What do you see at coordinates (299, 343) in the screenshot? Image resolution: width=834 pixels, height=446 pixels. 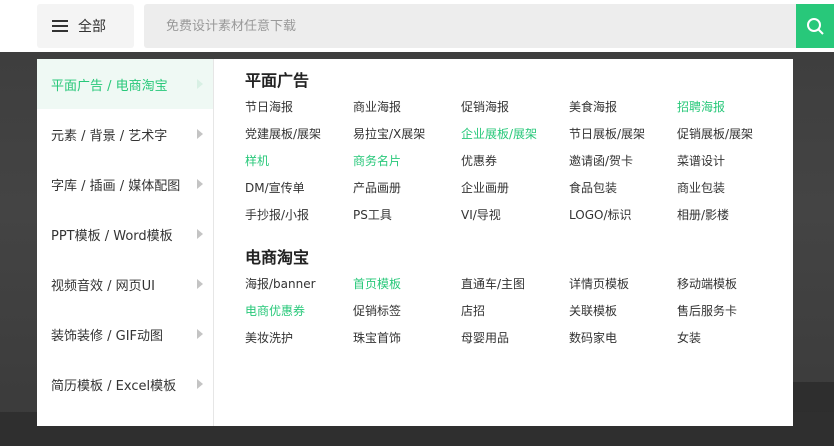 I see `category-link: 美妆洗护` at bounding box center [299, 343].